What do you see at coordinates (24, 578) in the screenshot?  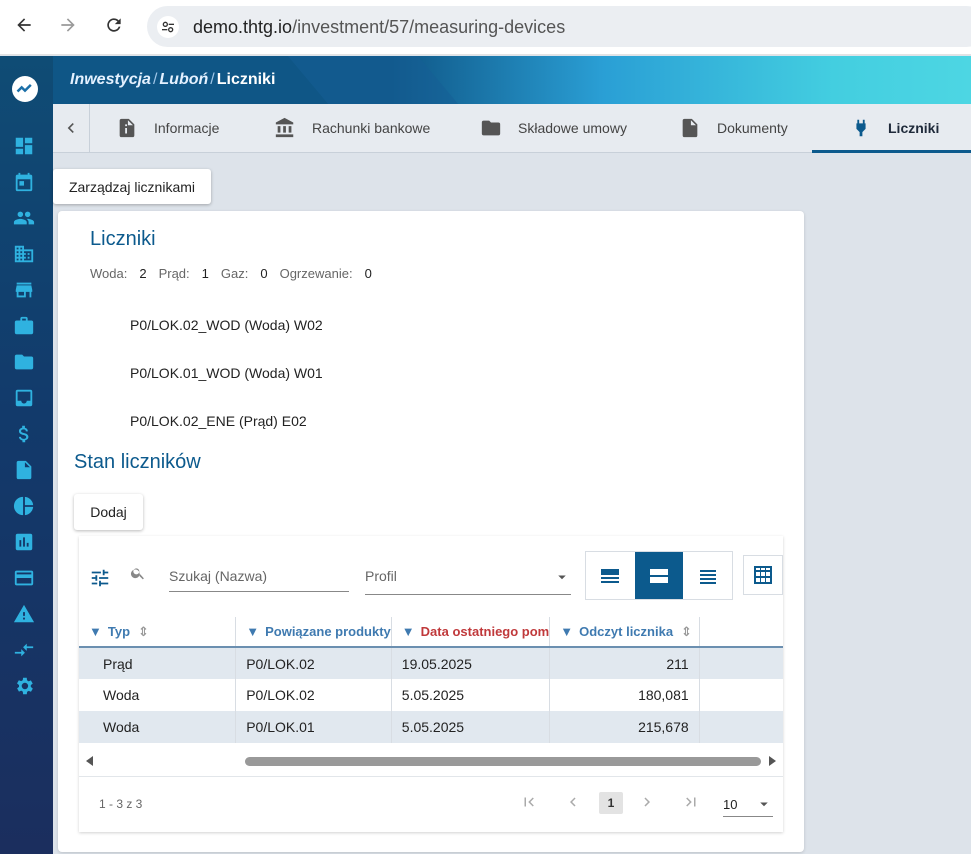 I see `credit-card-icon` at bounding box center [24, 578].